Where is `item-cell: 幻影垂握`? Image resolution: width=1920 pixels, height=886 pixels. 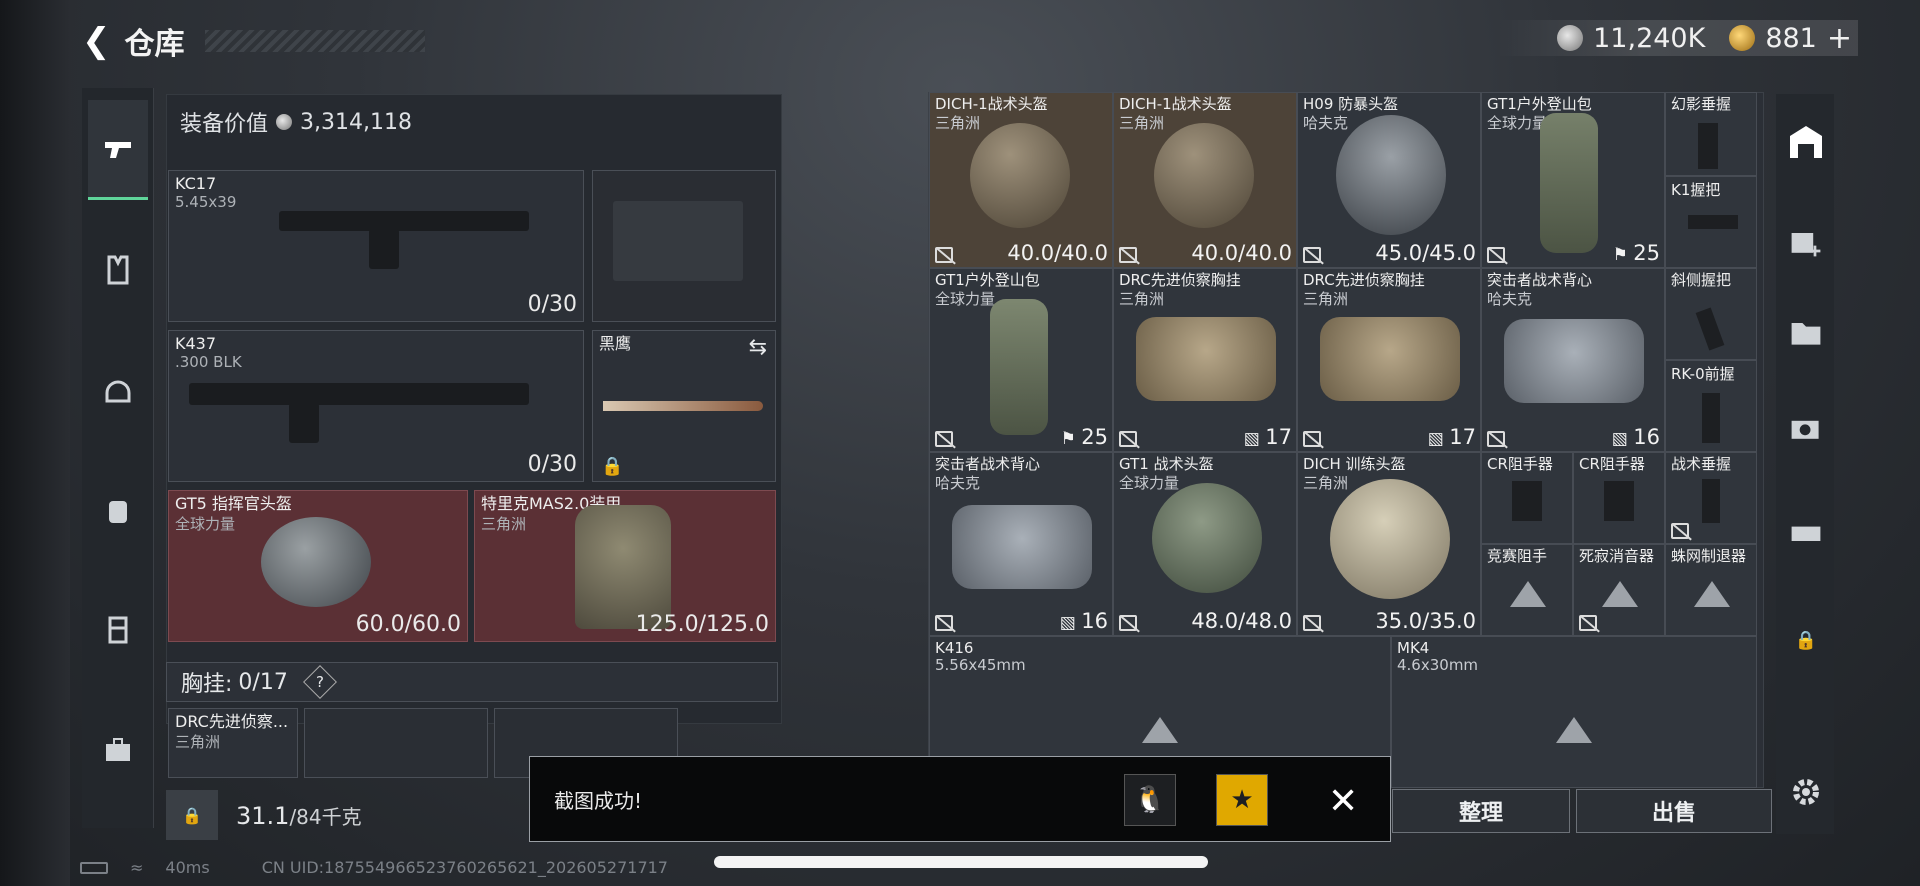 item-cell: 幻影垂握 is located at coordinates (1711, 134).